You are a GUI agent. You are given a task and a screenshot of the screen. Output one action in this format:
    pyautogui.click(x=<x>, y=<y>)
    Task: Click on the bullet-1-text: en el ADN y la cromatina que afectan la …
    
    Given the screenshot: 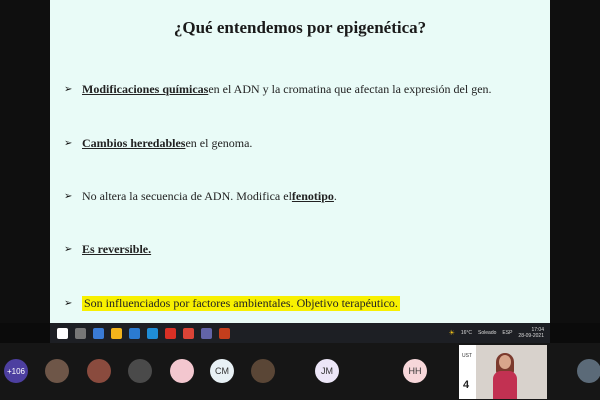 What is the action you would take?
    pyautogui.click(x=350, y=89)
    